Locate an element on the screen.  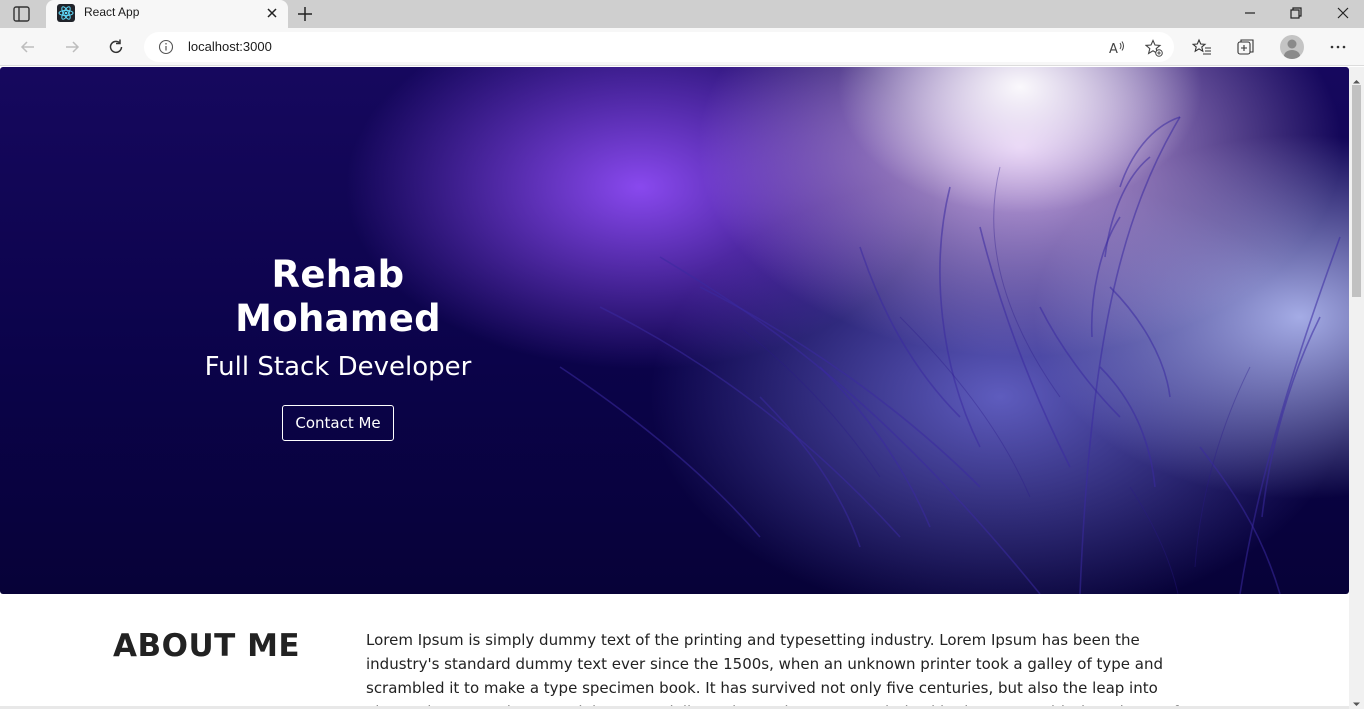
read-aloud-icon: A is located at coordinates (1117, 48).